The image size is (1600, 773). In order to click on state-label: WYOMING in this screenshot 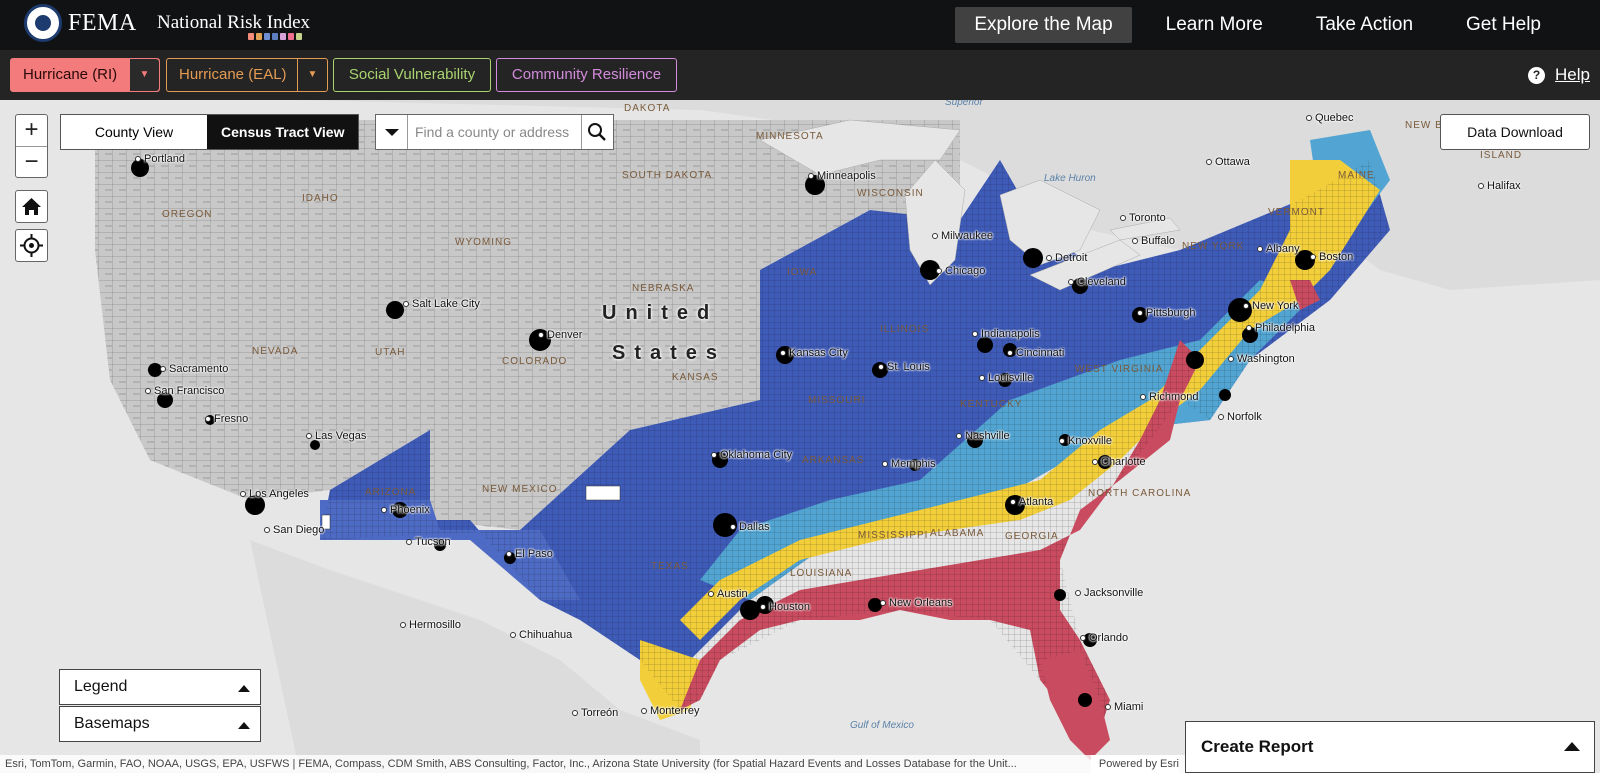, I will do `click(483, 242)`.